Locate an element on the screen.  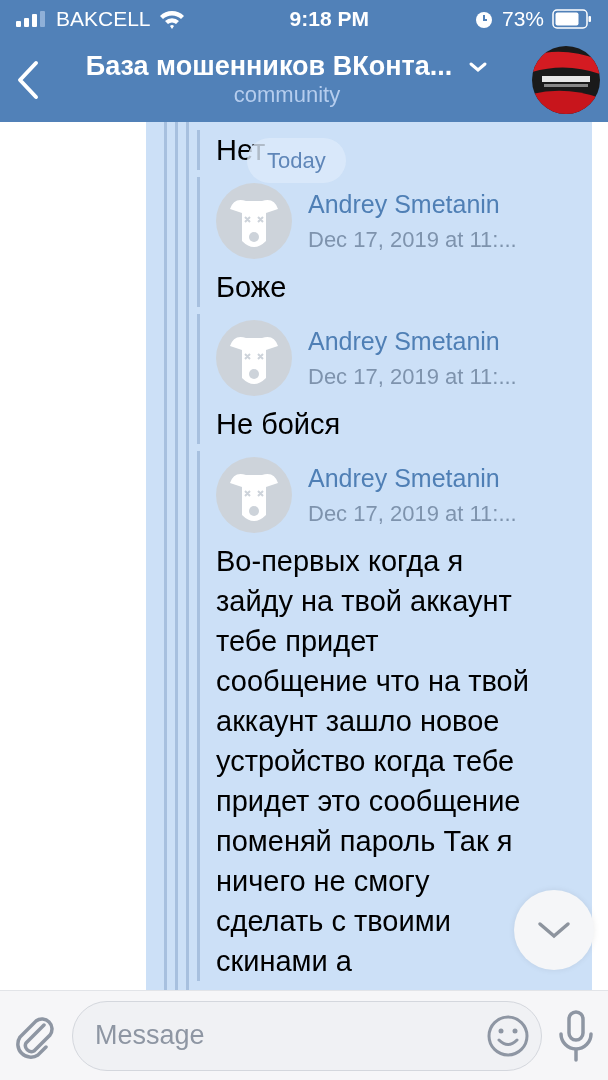
message-text: Нет is located at coordinates (241, 150).